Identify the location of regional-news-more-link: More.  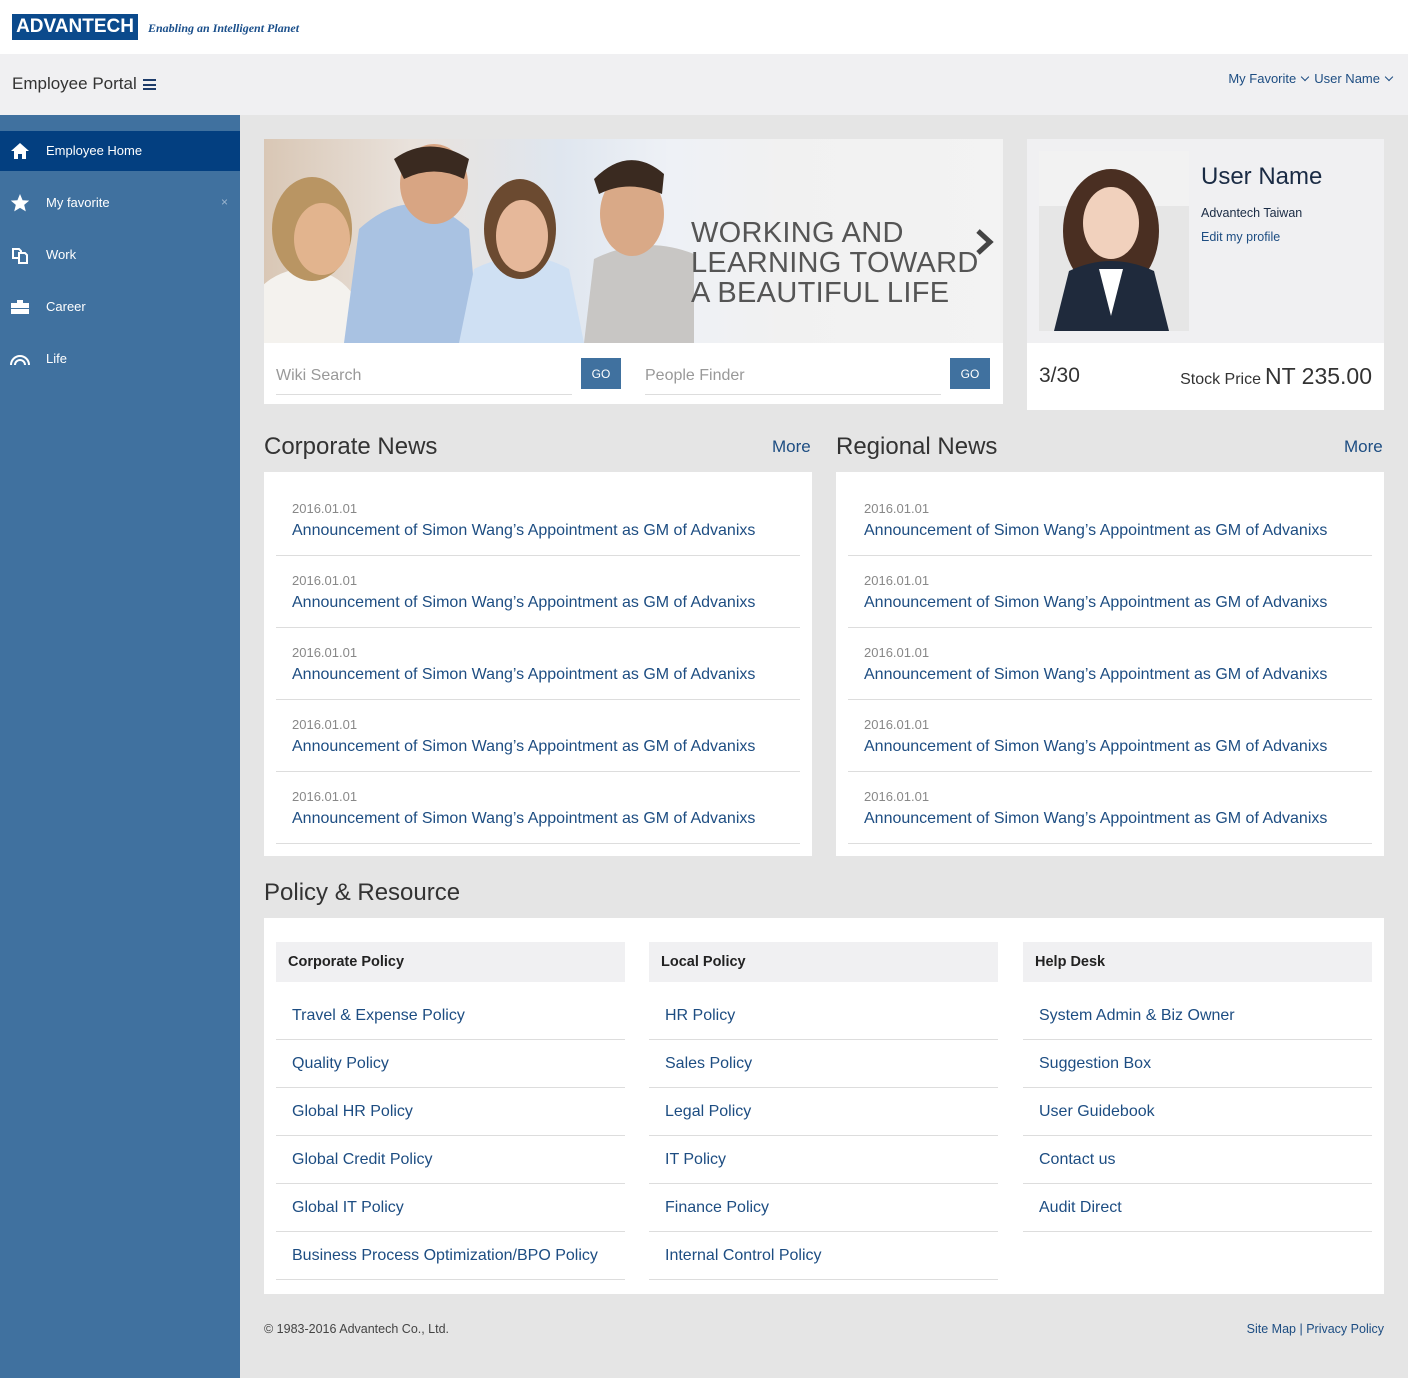
(1363, 447).